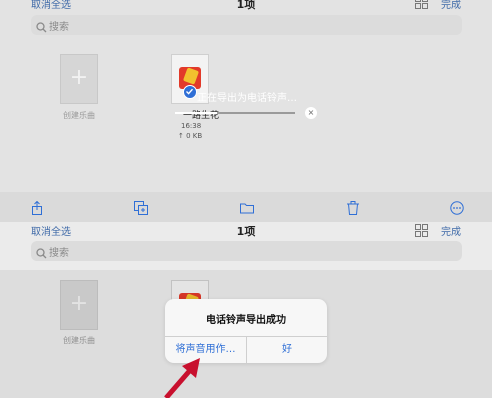  What do you see at coordinates (201, 116) in the screenshot?
I see `file-name: 一路生花` at bounding box center [201, 116].